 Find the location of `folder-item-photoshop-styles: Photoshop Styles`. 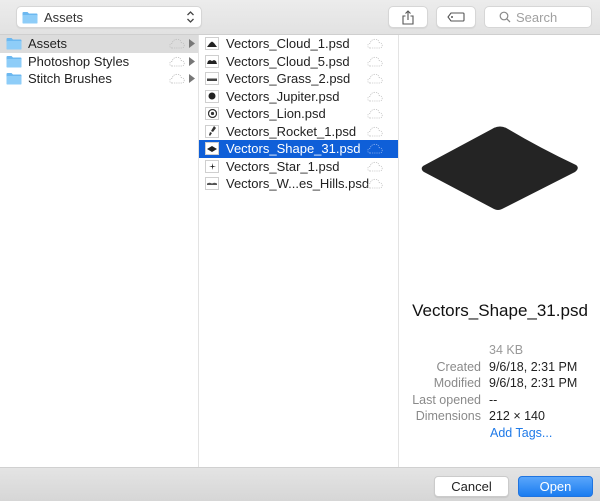

folder-item-photoshop-styles: Photoshop Styles is located at coordinates (99, 62).